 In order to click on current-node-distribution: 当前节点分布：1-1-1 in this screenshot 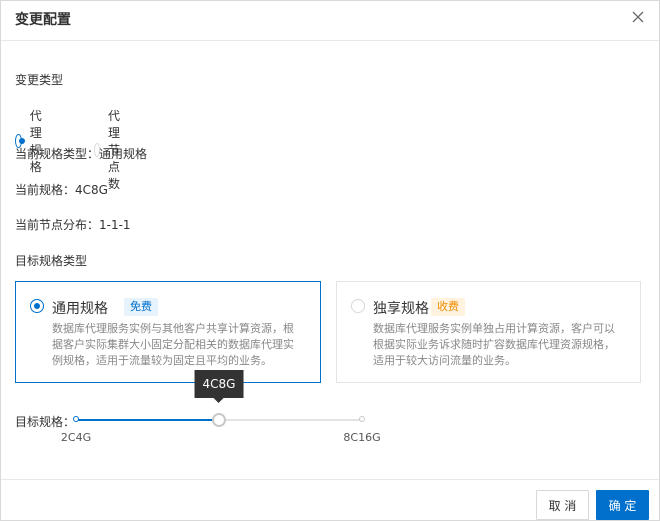, I will do `click(73, 225)`.